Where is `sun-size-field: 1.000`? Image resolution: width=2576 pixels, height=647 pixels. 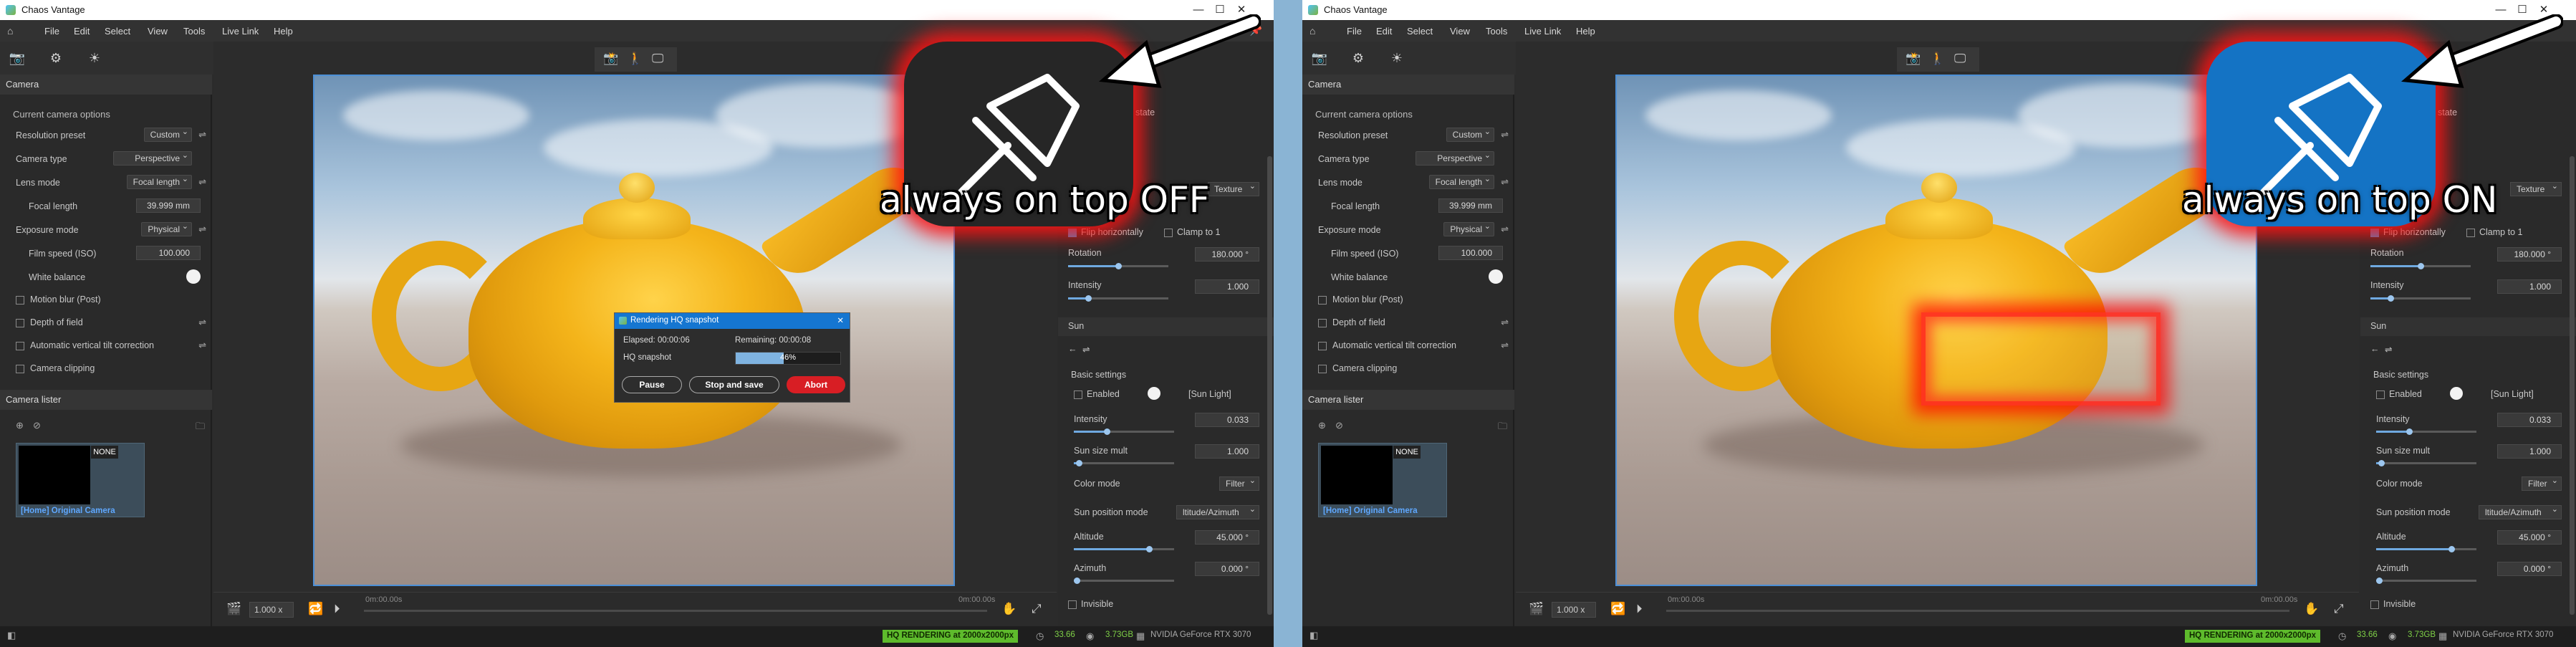
sun-size-field: 1.000 is located at coordinates (2529, 451).